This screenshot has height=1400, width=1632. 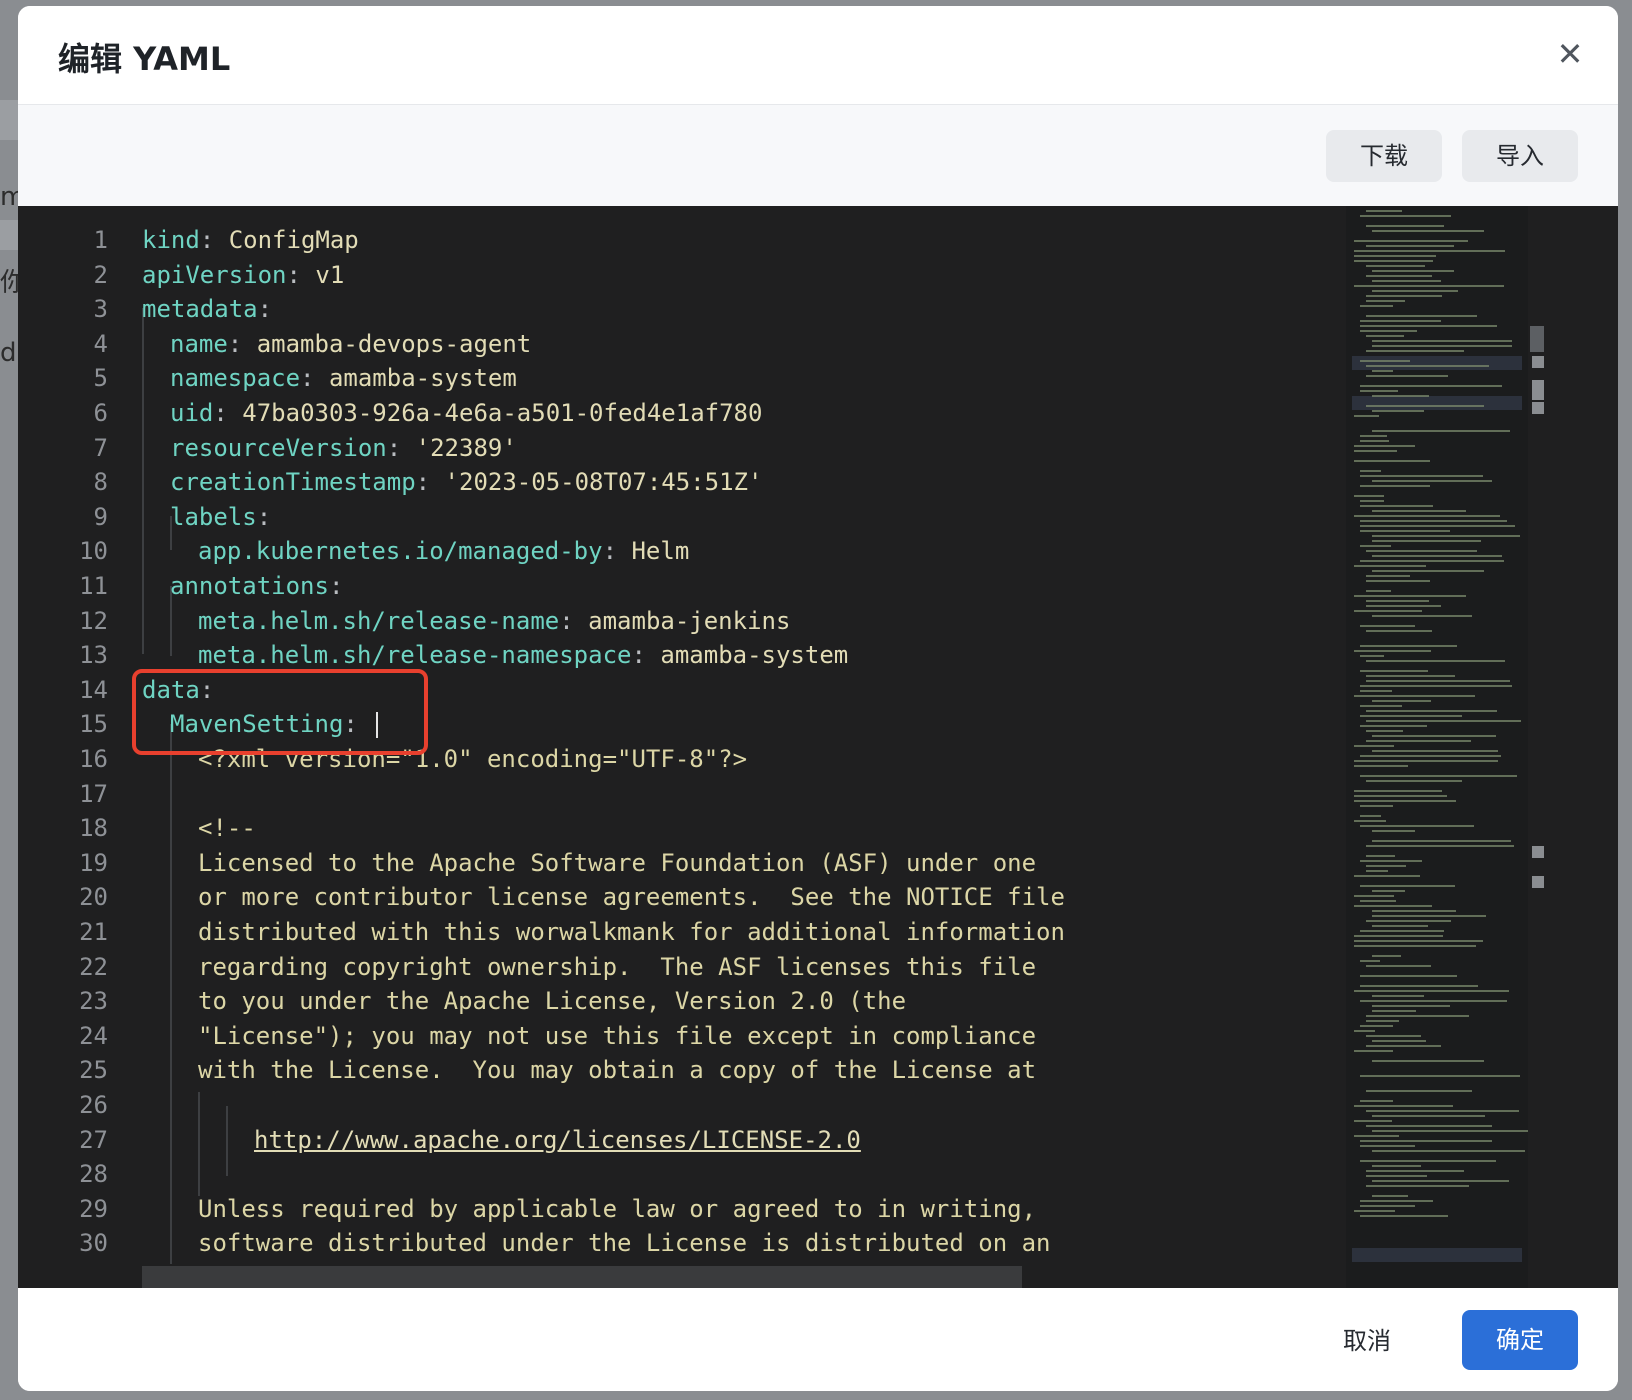 What do you see at coordinates (422, 378) in the screenshot?
I see `yaml-value: amamba-system` at bounding box center [422, 378].